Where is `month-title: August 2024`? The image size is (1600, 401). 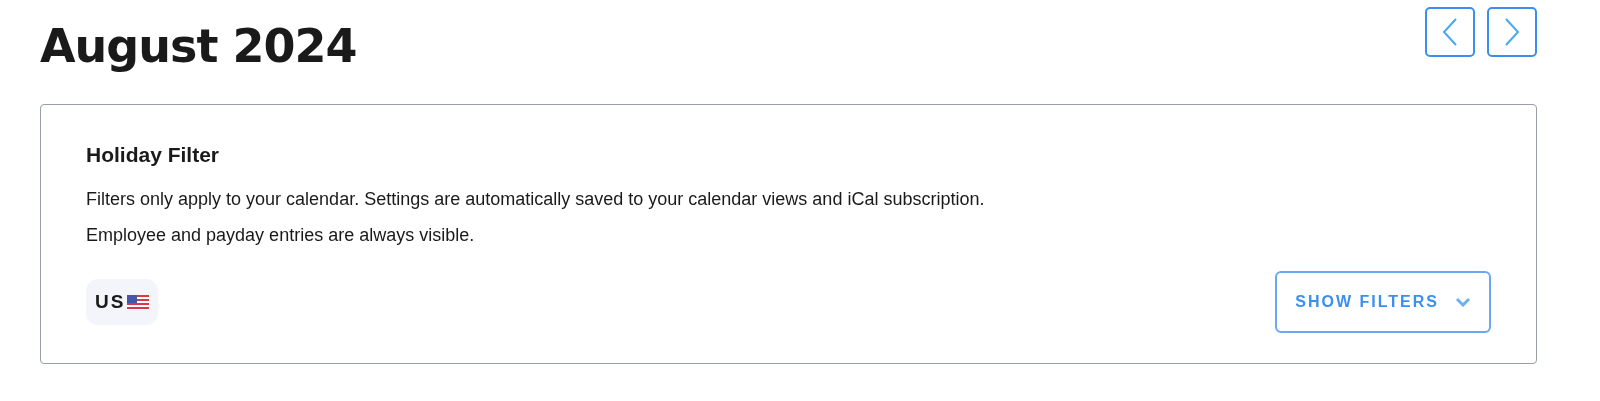
month-title: August 2024 is located at coordinates (198, 46).